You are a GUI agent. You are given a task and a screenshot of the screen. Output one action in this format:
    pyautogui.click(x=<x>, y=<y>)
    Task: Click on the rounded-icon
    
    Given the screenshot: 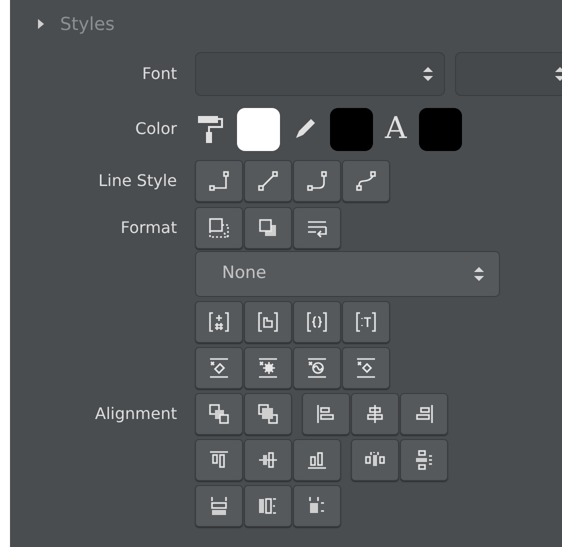 What is the action you would take?
    pyautogui.click(x=317, y=181)
    